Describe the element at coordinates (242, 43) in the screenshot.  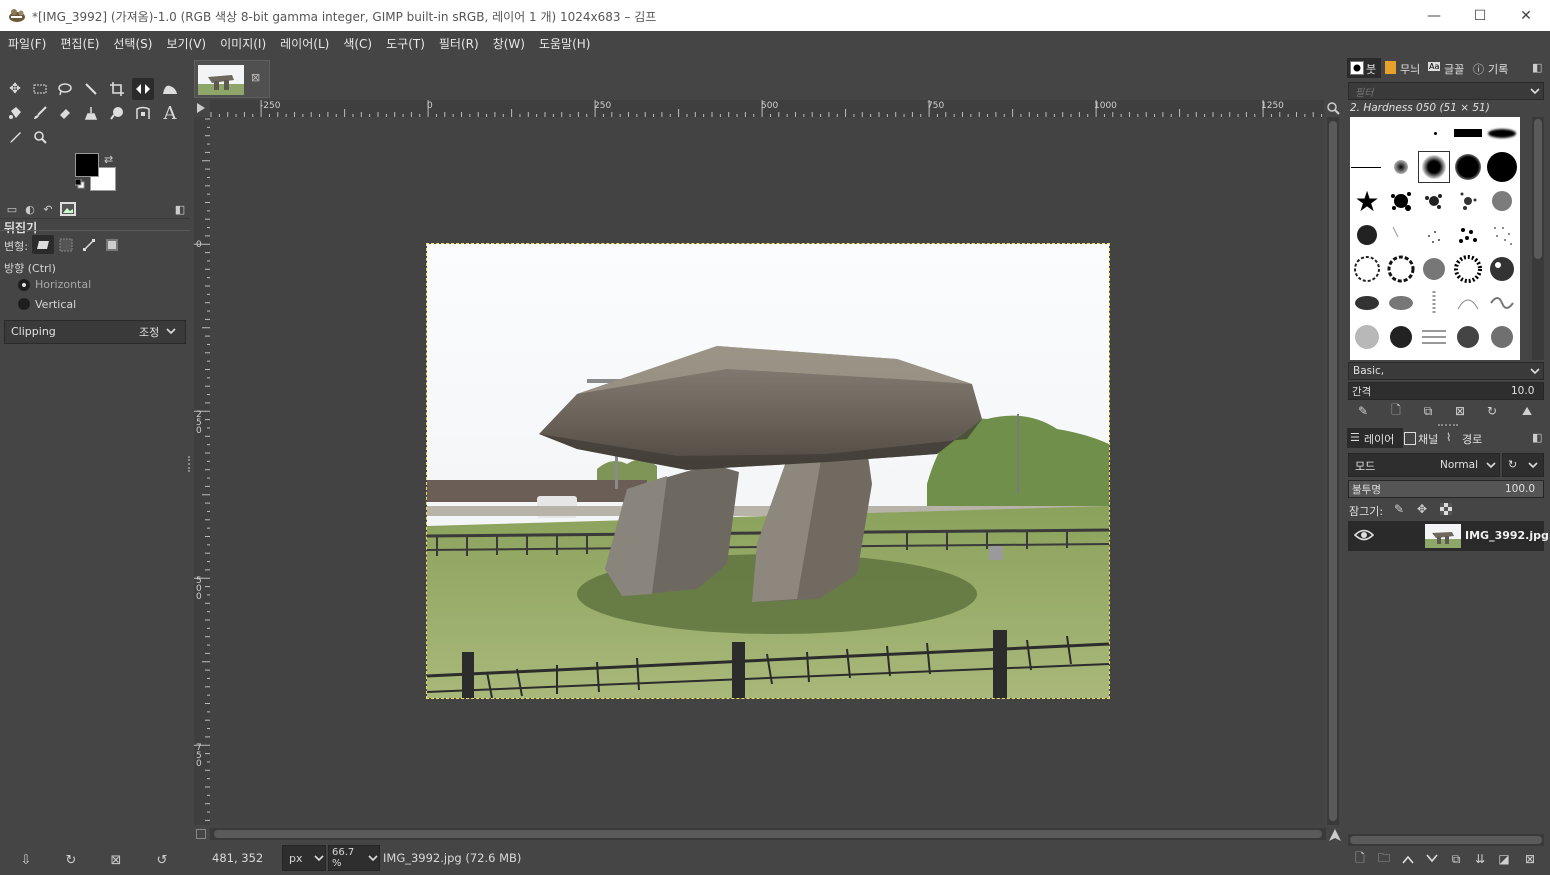
I see `menu-image: 이미지(I)` at that location.